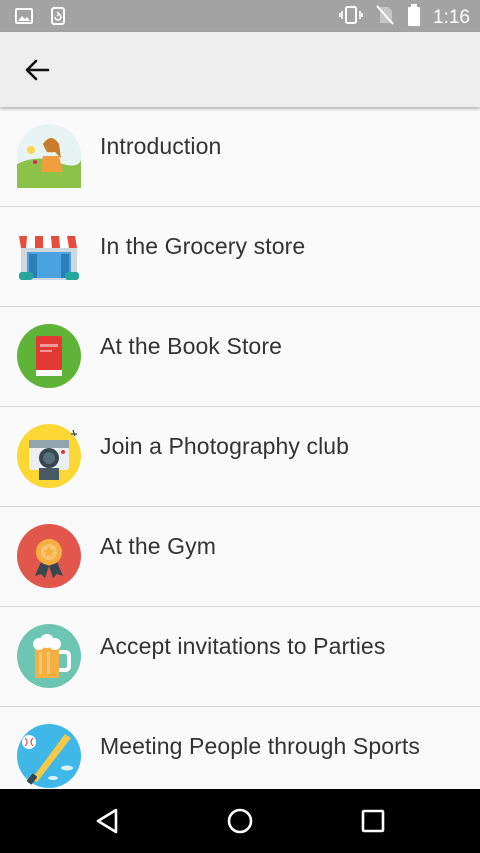  Describe the element at coordinates (451, 17) in the screenshot. I see `status-time: 1:16` at that location.